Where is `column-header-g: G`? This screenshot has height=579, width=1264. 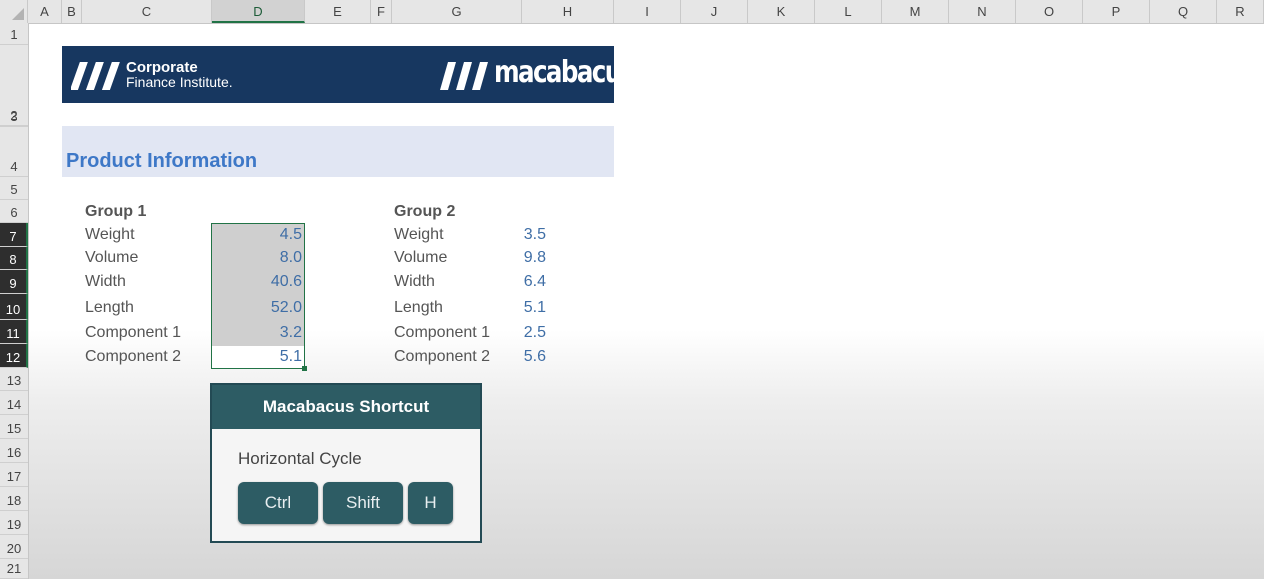 column-header-g: G is located at coordinates (457, 11).